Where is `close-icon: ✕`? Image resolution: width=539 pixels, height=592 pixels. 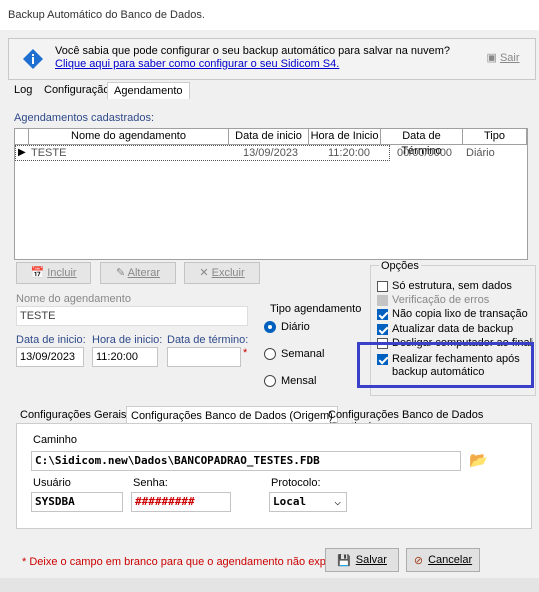
close-icon: ✕ is located at coordinates (204, 273).